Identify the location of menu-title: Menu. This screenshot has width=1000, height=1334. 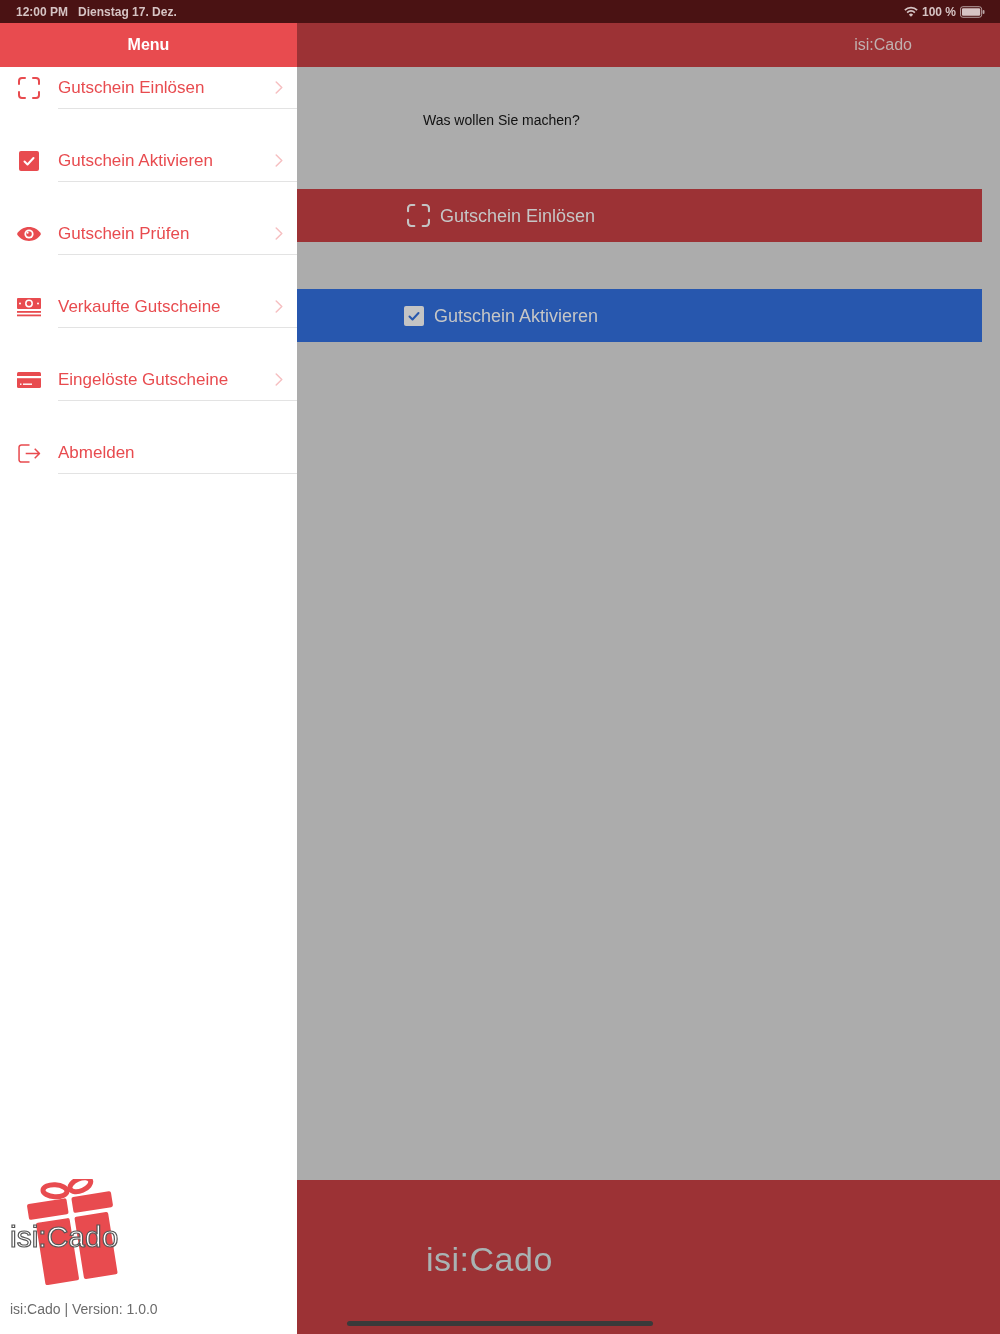
(148, 45).